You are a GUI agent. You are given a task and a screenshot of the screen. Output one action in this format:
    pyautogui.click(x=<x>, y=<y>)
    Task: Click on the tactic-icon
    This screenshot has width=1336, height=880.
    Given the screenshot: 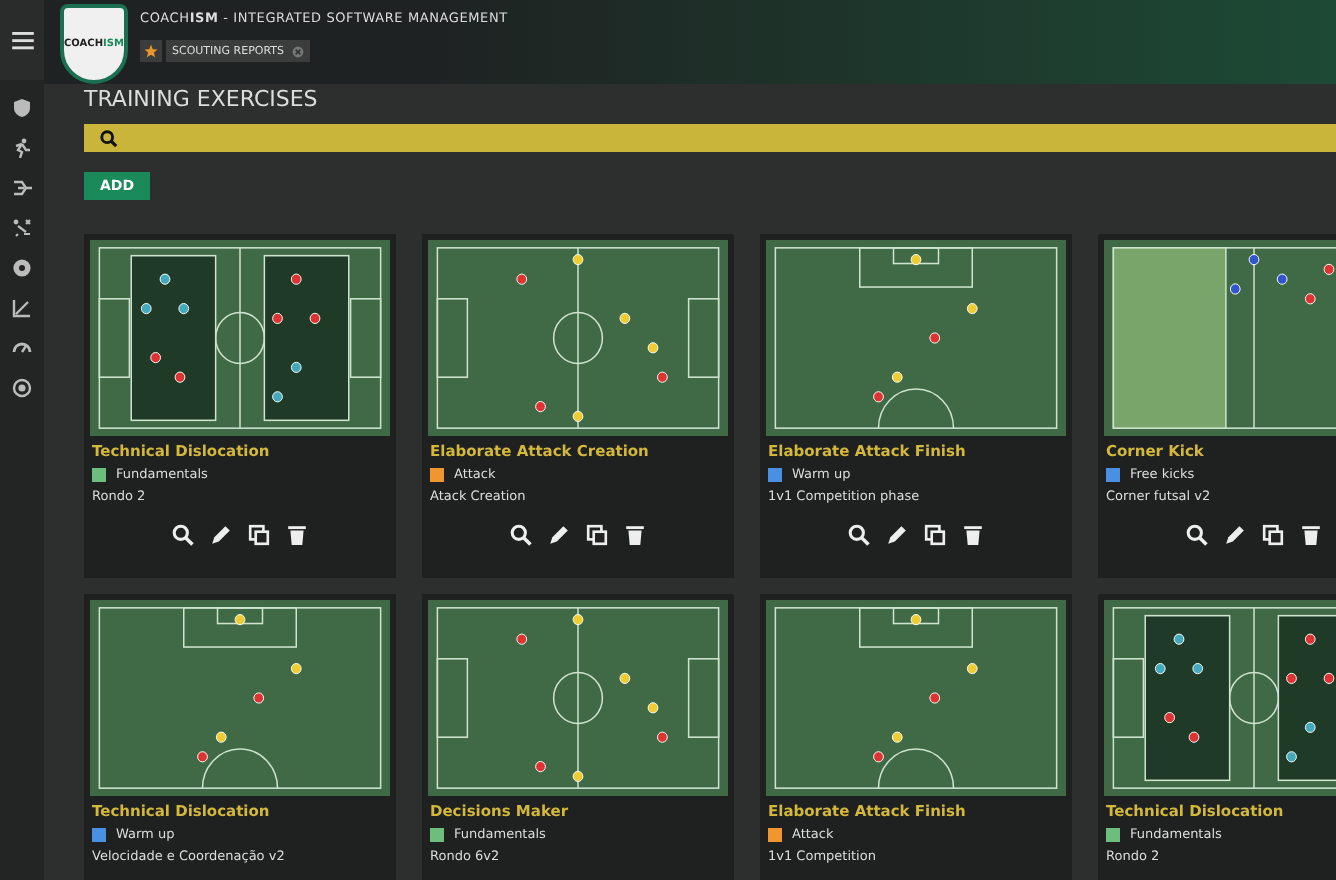 What is the action you would take?
    pyautogui.click(x=22, y=188)
    